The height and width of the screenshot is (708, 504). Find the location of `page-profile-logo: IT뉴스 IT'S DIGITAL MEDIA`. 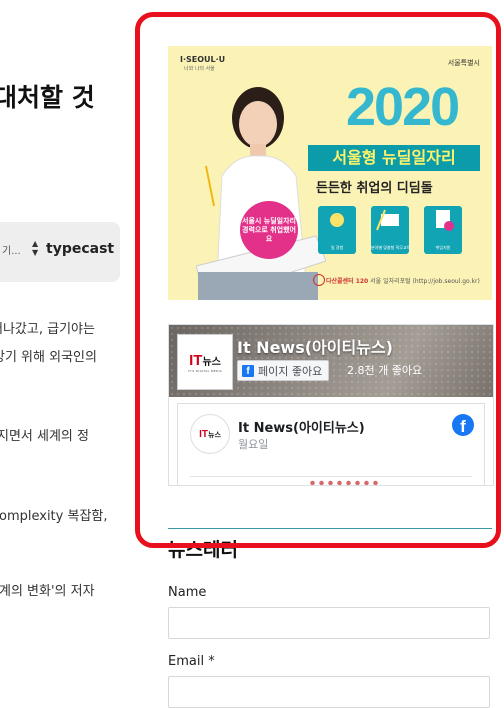

page-profile-logo: IT뉴스 IT'S DIGITAL MEDIA is located at coordinates (205, 362).